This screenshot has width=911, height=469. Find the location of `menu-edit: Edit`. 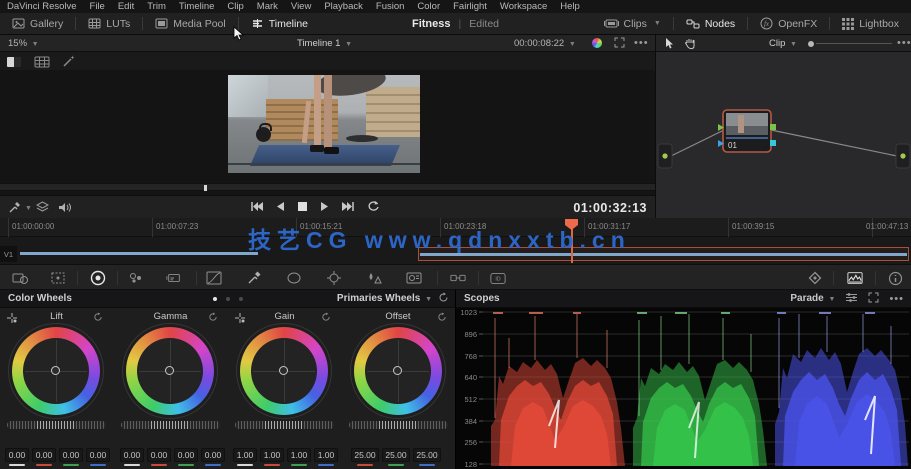

menu-edit: Edit is located at coordinates (126, 6).